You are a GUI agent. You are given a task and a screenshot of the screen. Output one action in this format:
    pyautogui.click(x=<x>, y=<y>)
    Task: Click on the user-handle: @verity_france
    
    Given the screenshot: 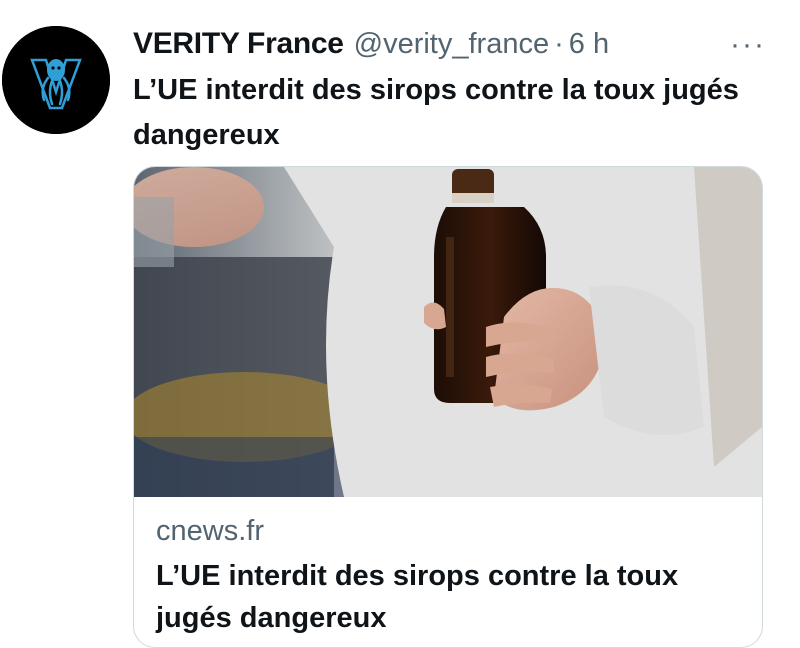 What is the action you would take?
    pyautogui.click(x=451, y=44)
    